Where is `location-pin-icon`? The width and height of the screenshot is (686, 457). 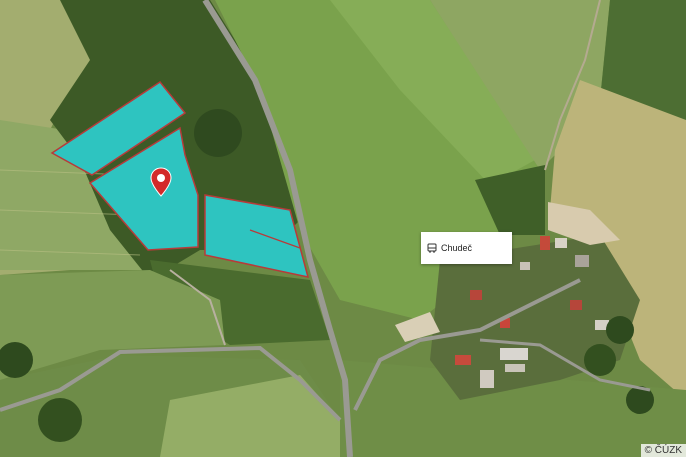
location-pin-icon is located at coordinates (161, 182).